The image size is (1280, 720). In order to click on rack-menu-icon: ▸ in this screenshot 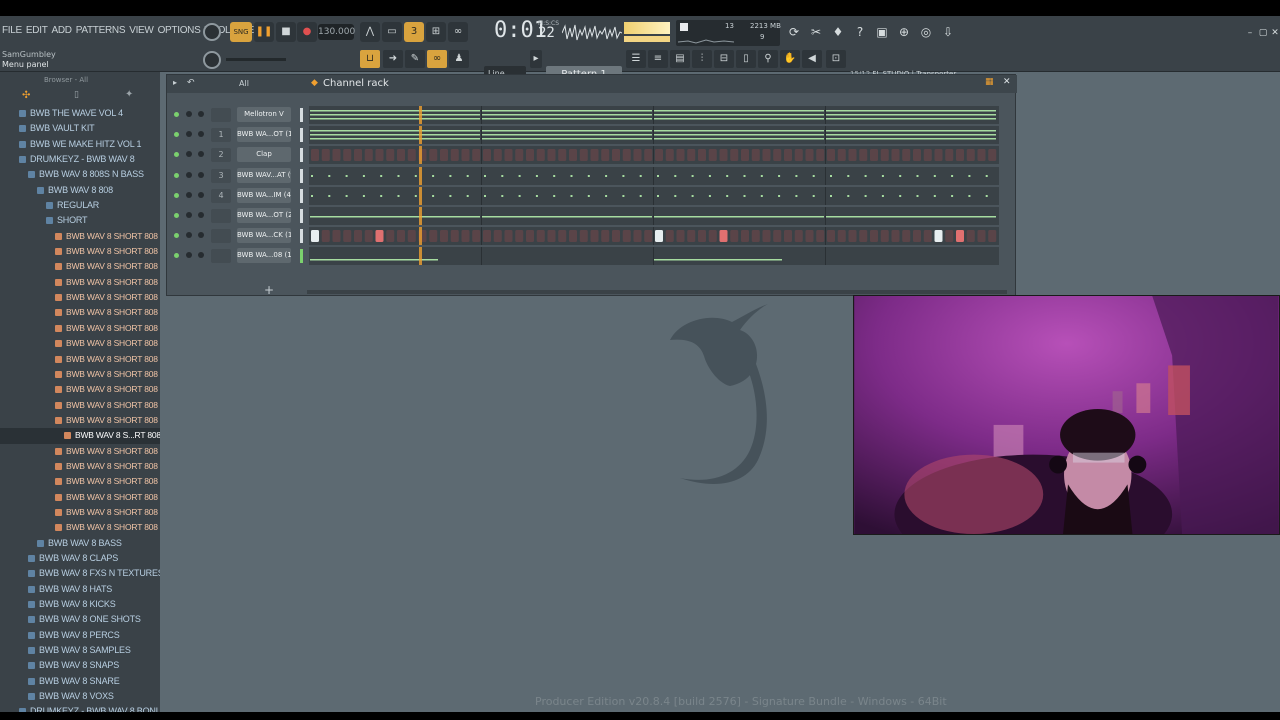, I will do `click(175, 82)`.